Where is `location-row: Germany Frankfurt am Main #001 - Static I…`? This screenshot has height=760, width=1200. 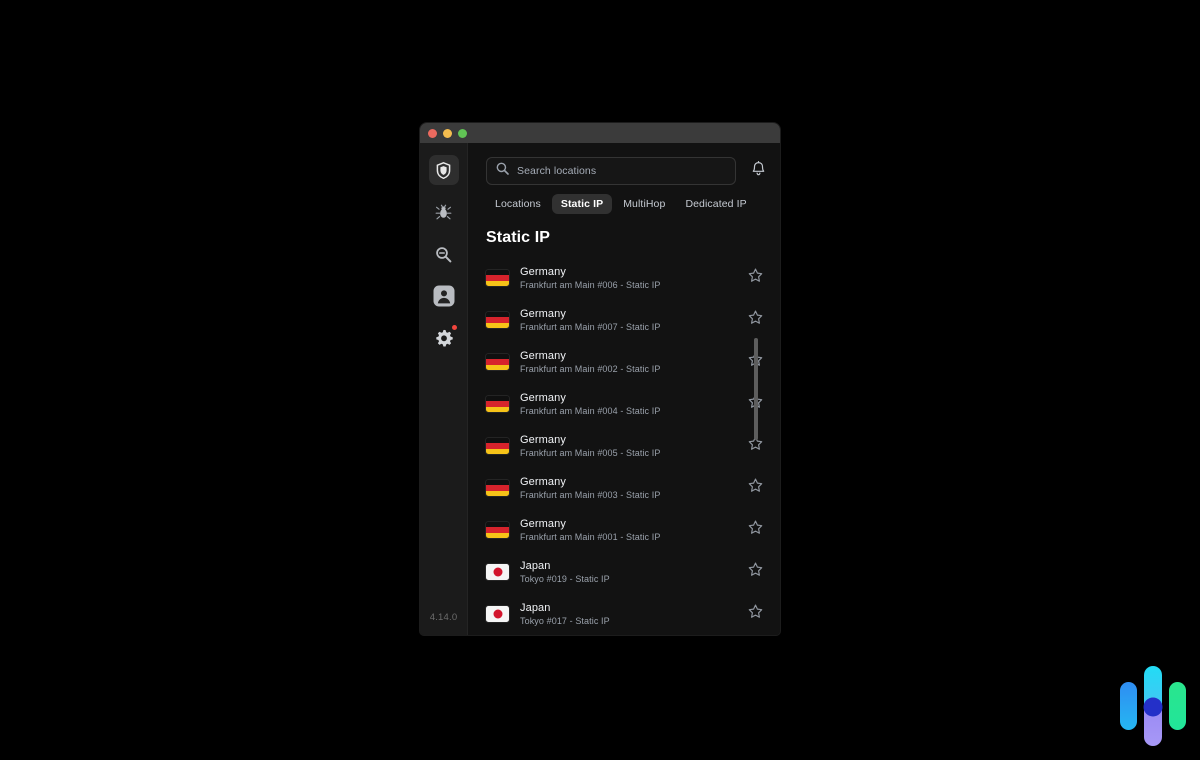
location-row: Germany Frankfurt am Main #001 - Static I… is located at coordinates (624, 530).